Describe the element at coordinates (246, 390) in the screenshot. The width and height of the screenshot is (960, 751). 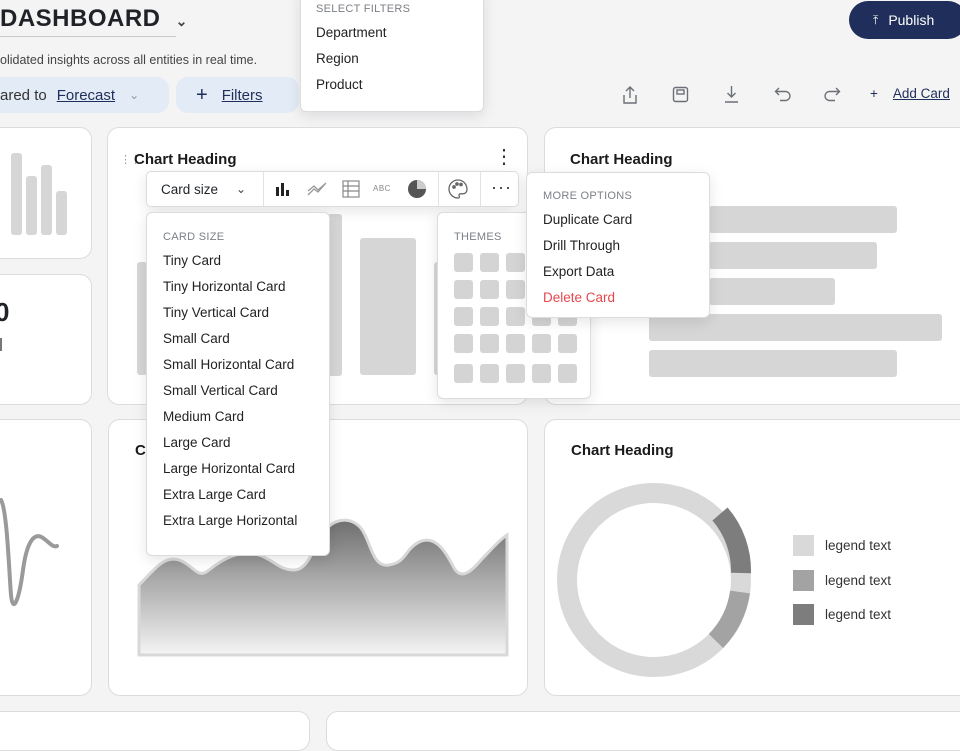
I see `card-size-option: Small Vertical Card` at that location.